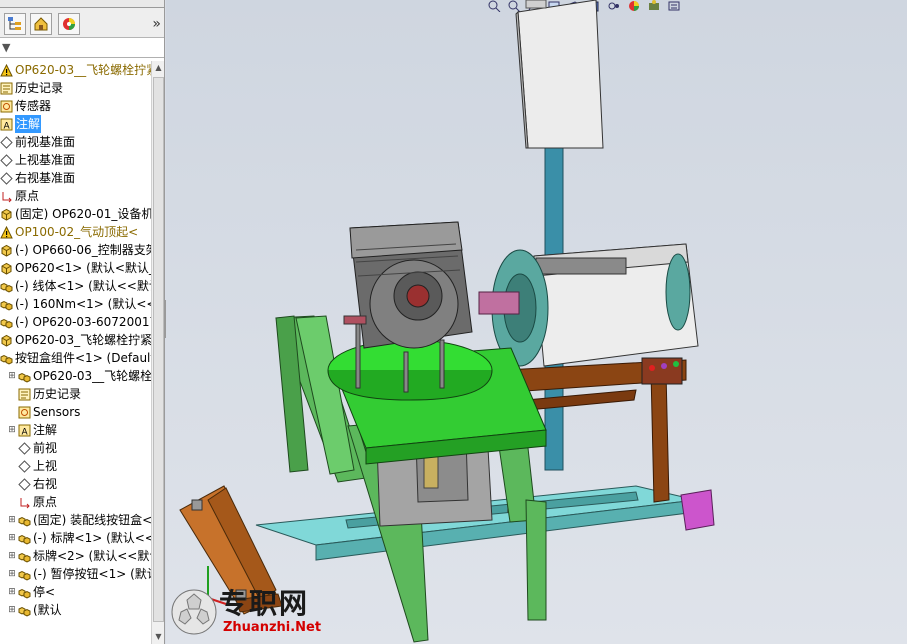 This screenshot has height=644, width=907. Describe the element at coordinates (75, 250) in the screenshot. I see `tree-item: (-) OP660-06_控制器支架` at that location.